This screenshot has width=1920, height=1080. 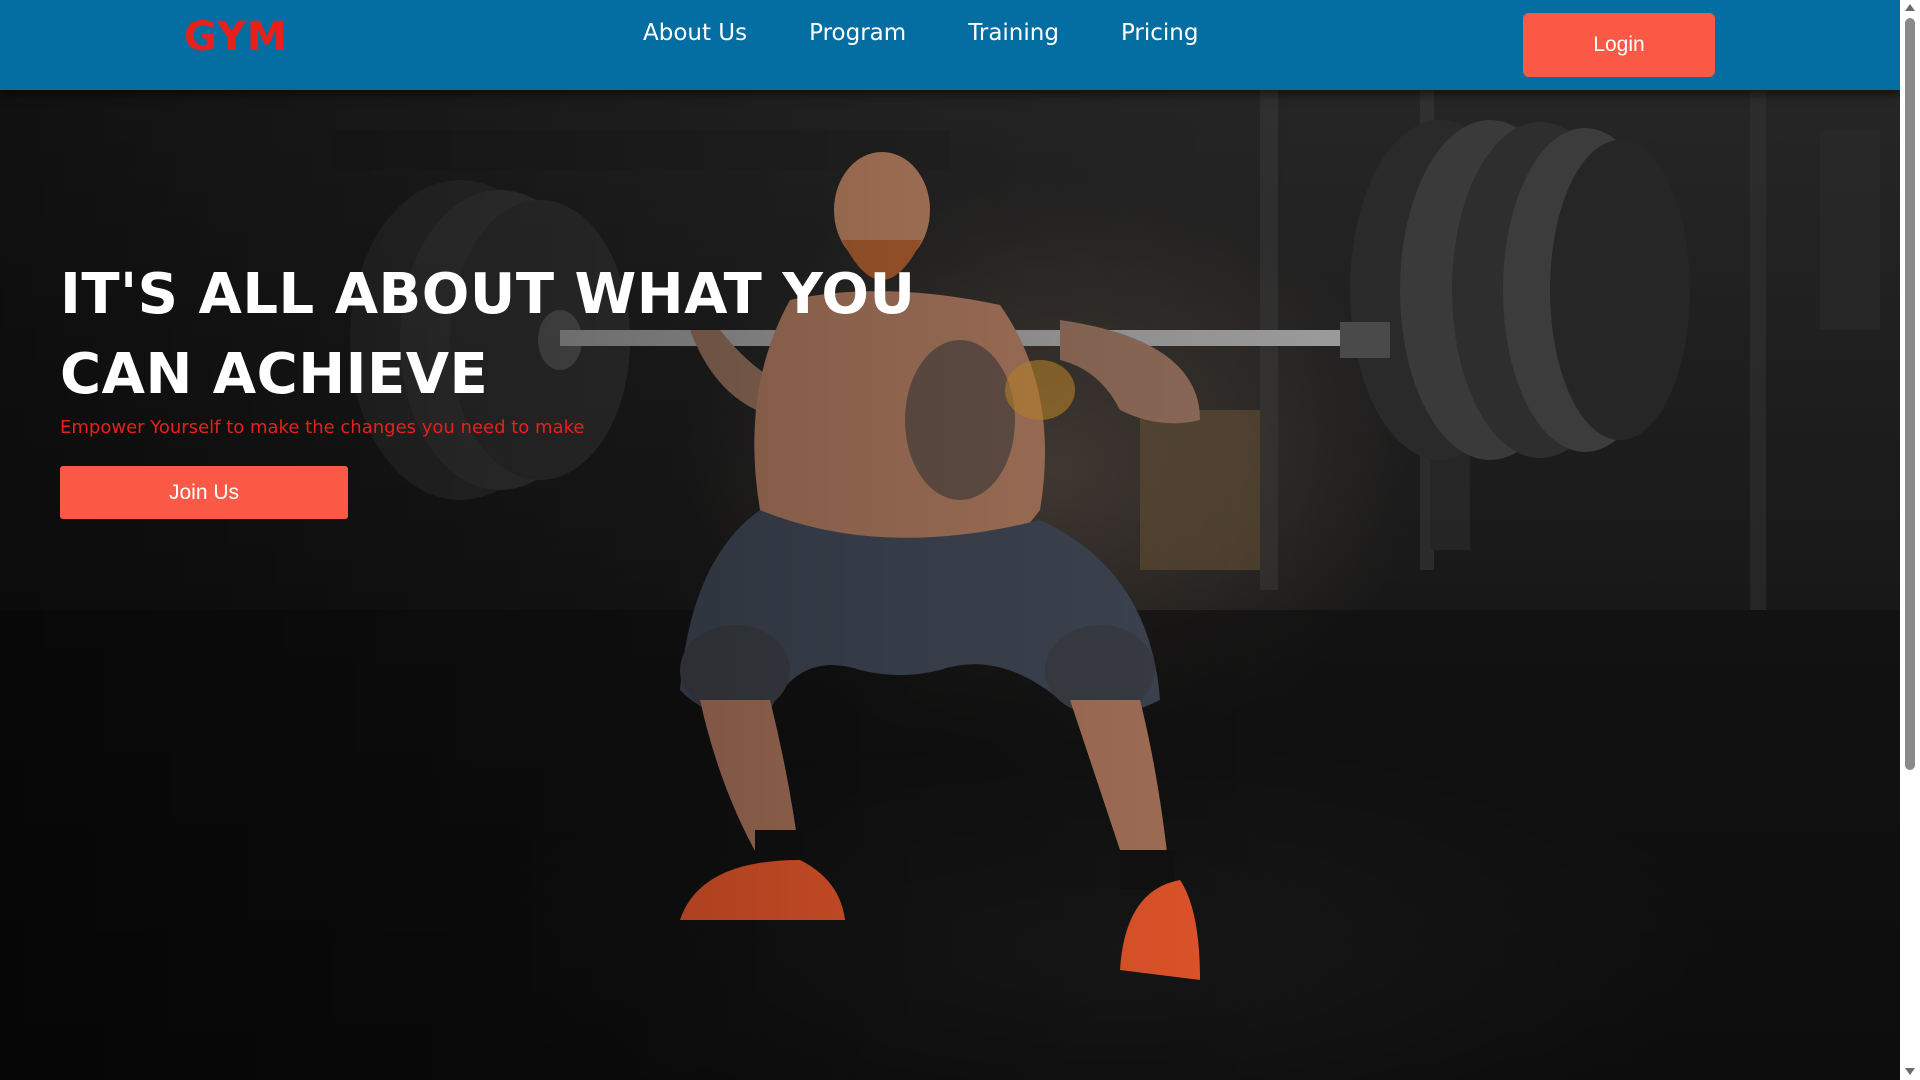 What do you see at coordinates (488, 294) in the screenshot?
I see `hero-headline-line-1: IT'S ALL ABOUT WHAT YOU` at bounding box center [488, 294].